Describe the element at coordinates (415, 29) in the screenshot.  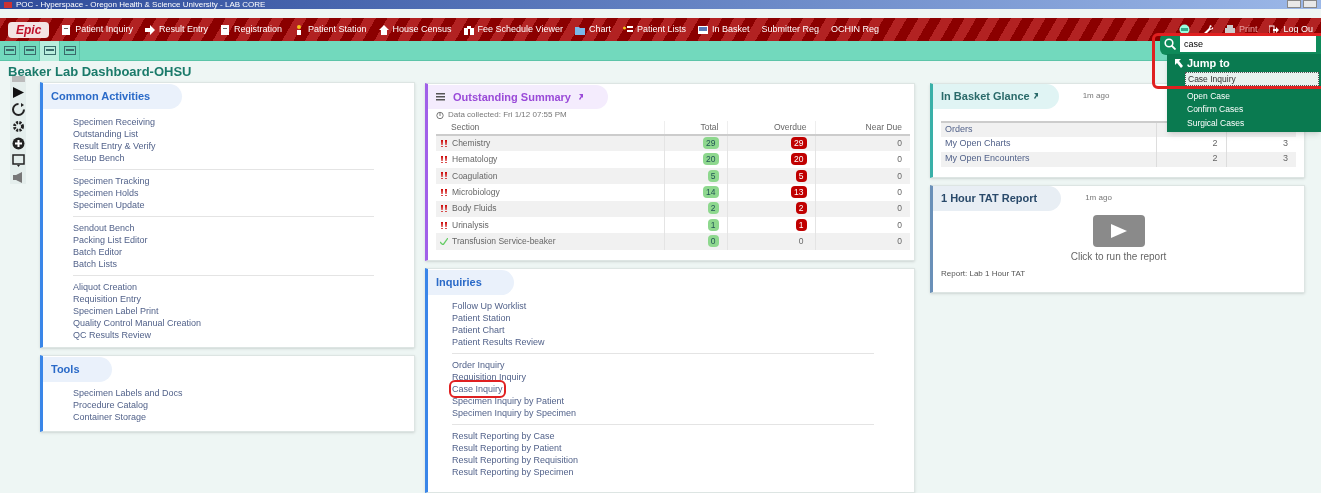
I see `menu-item: House Census` at that location.